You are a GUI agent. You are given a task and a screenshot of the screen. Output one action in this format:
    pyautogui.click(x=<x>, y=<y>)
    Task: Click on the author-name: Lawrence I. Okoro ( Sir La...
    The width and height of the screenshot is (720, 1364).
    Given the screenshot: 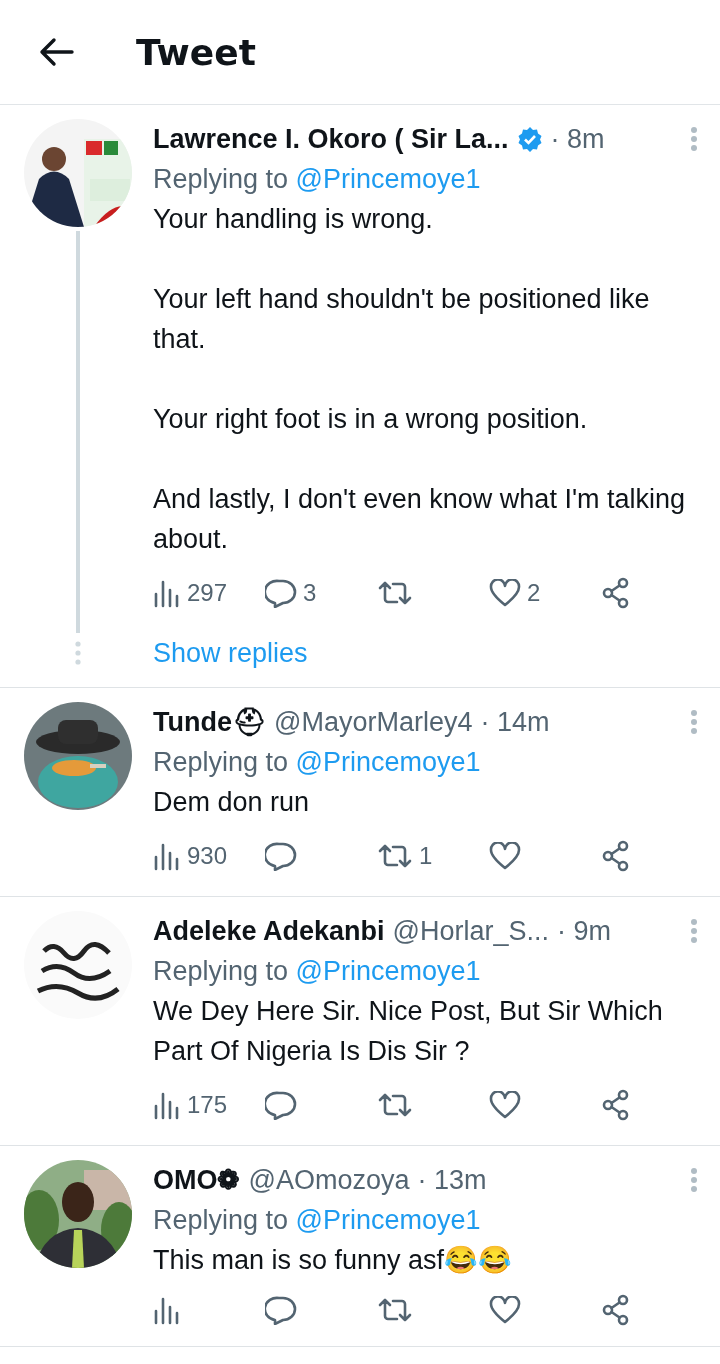 What is the action you would take?
    pyautogui.click(x=331, y=139)
    